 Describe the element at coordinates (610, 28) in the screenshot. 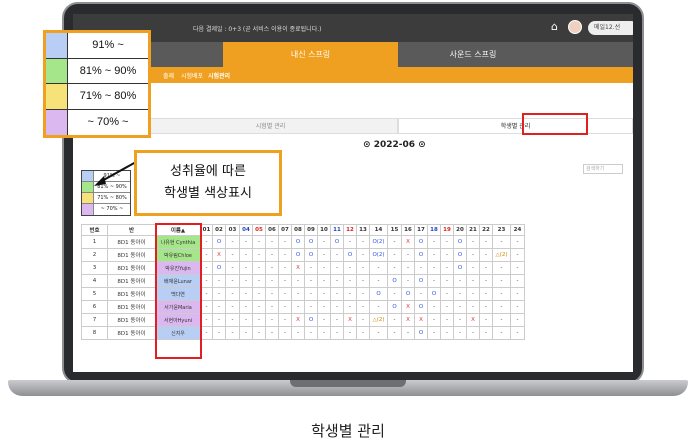

I see `user-menu: 메일12.선` at that location.